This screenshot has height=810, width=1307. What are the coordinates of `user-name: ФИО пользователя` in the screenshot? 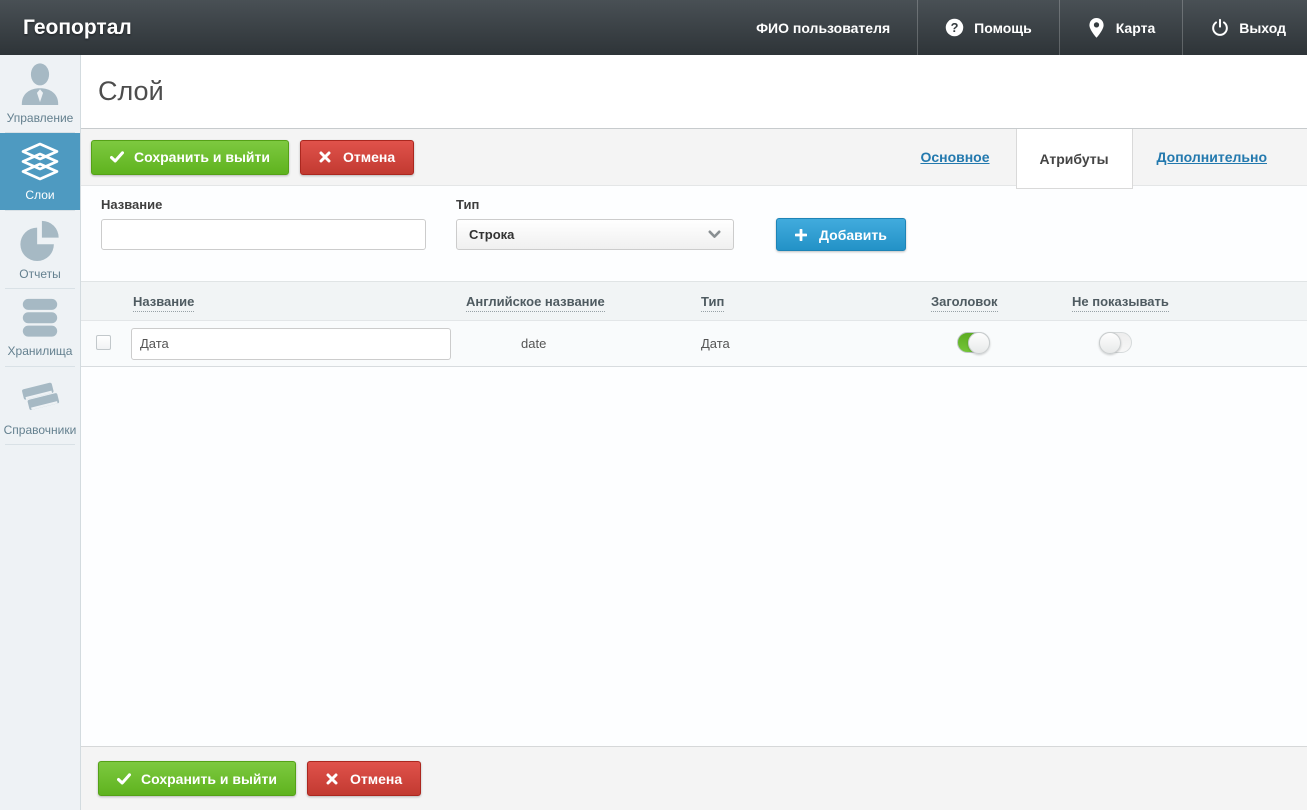 It's located at (823, 27).